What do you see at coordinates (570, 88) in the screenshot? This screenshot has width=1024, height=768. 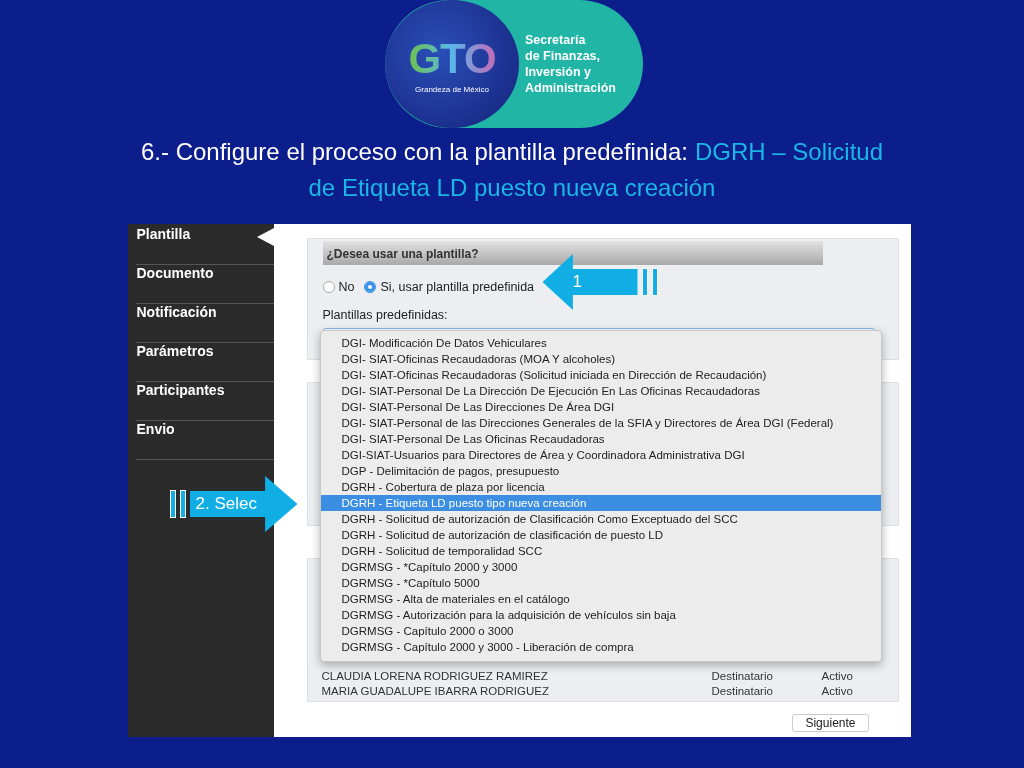 I see `logo-text: Administración` at bounding box center [570, 88].